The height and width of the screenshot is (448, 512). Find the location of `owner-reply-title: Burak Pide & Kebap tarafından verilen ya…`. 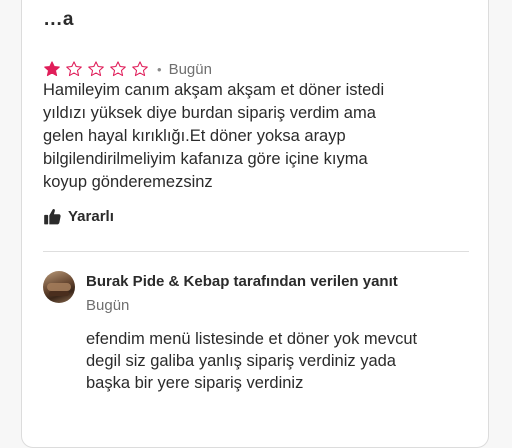

owner-reply-title: Burak Pide & Kebap tarafından verilen ya… is located at coordinates (242, 281).